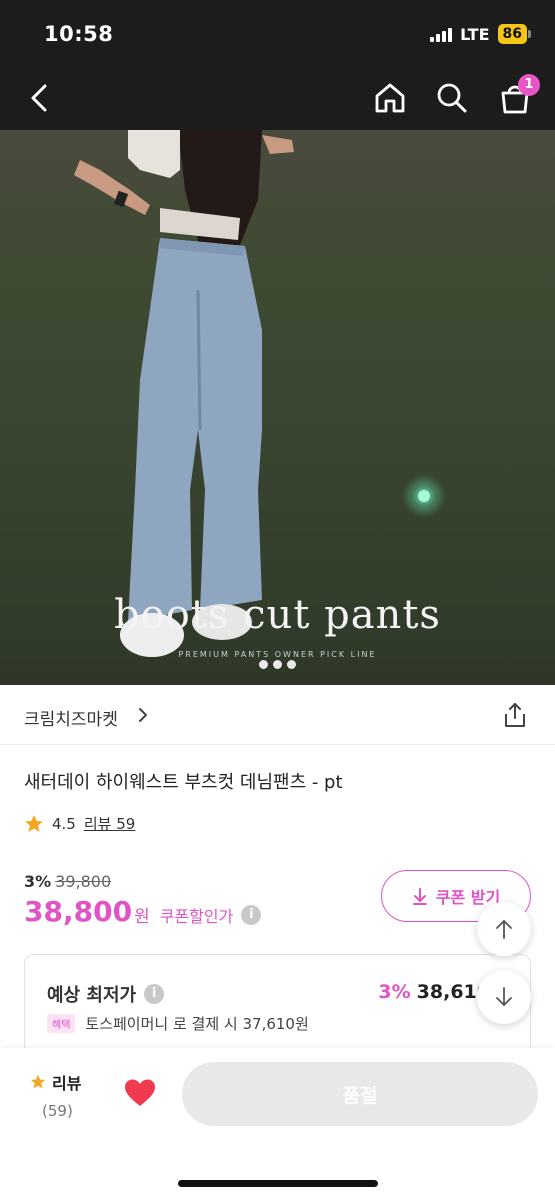 Image resolution: width=555 pixels, height=1200 pixels. Describe the element at coordinates (394, 992) in the screenshot. I see `lowest-discount-rate: 3%` at that location.